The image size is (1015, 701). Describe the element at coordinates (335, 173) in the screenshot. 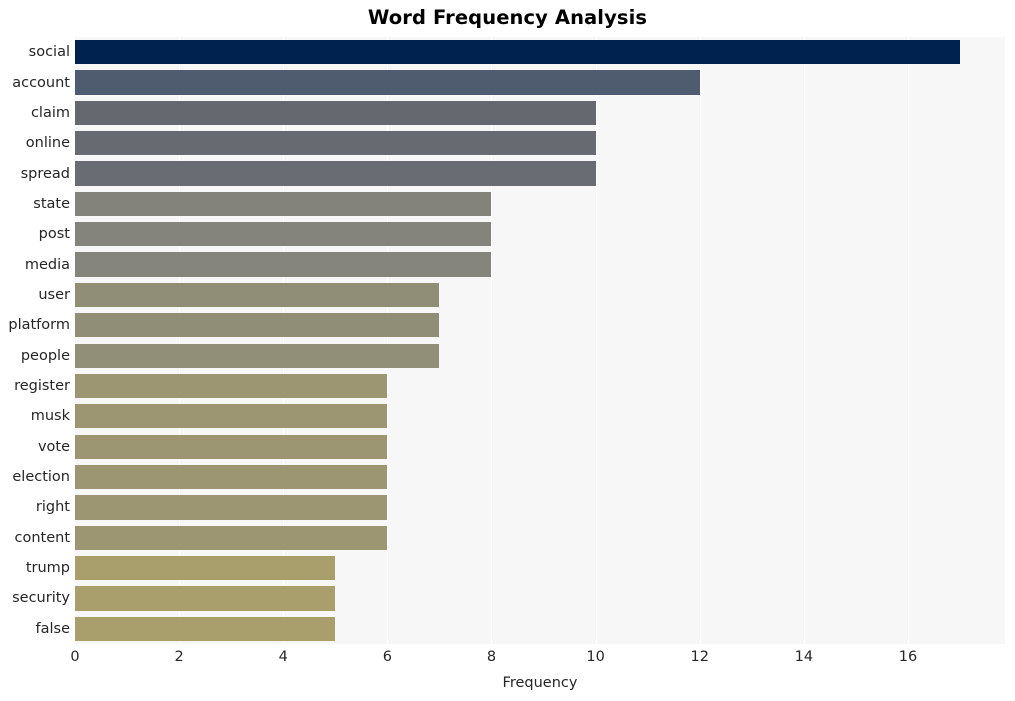

I see `bar-spread` at that location.